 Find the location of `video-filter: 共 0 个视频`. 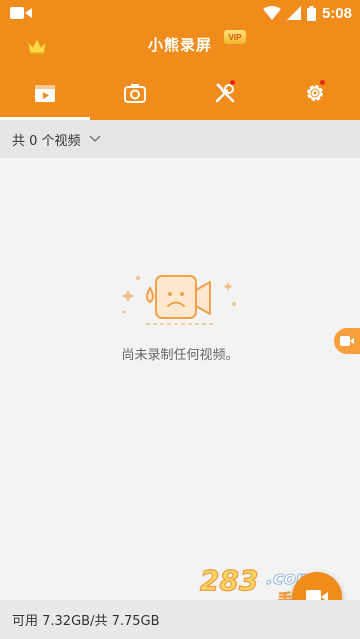

video-filter: 共 0 个视频 is located at coordinates (180, 139).